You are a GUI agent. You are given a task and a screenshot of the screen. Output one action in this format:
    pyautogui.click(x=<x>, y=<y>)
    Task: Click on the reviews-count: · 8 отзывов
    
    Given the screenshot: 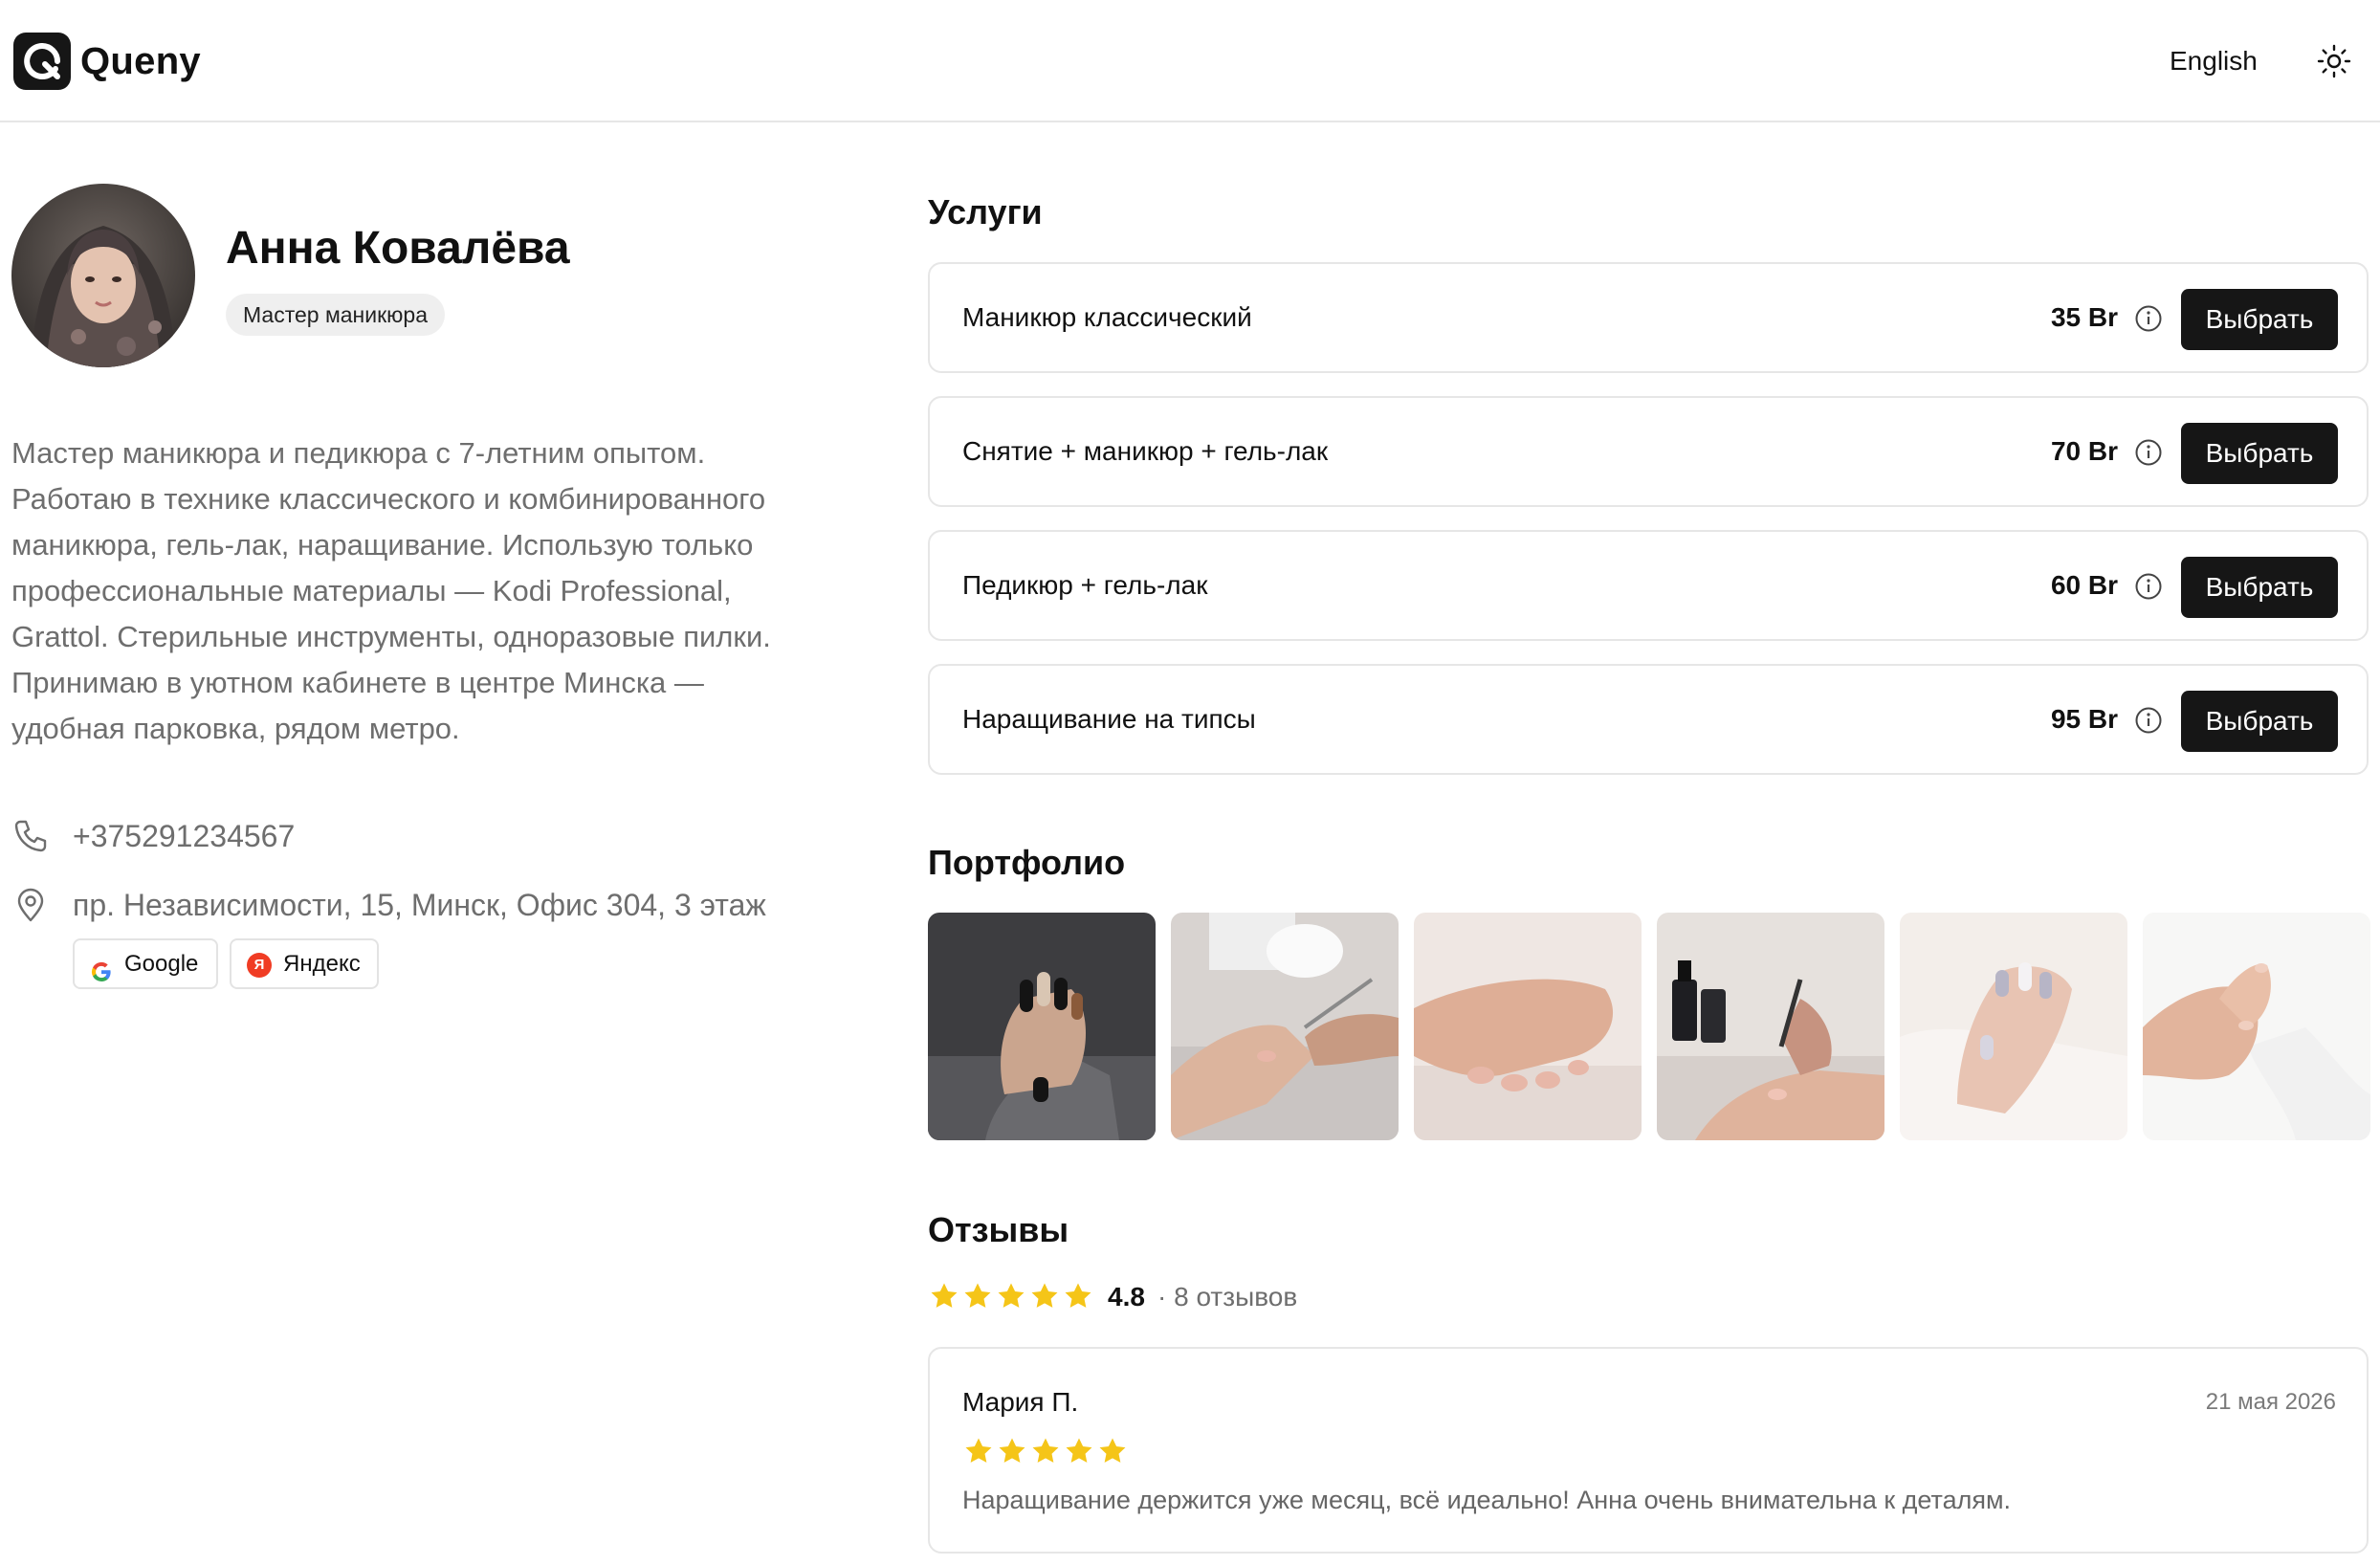 What is the action you would take?
    pyautogui.click(x=1227, y=1297)
    